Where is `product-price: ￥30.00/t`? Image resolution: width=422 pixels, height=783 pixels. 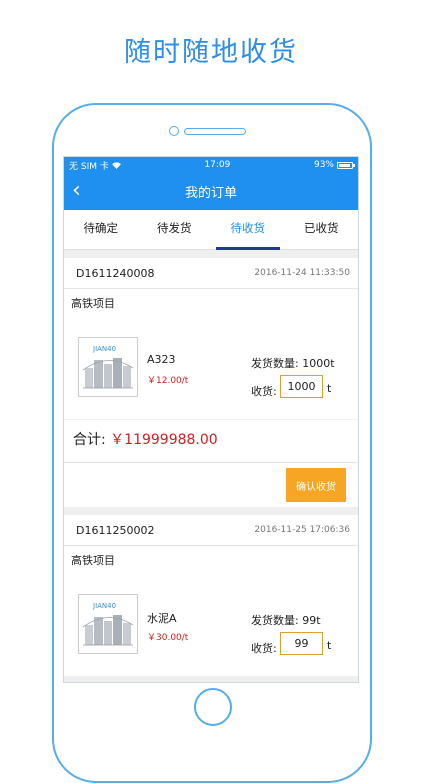 product-price: ￥30.00/t is located at coordinates (168, 638).